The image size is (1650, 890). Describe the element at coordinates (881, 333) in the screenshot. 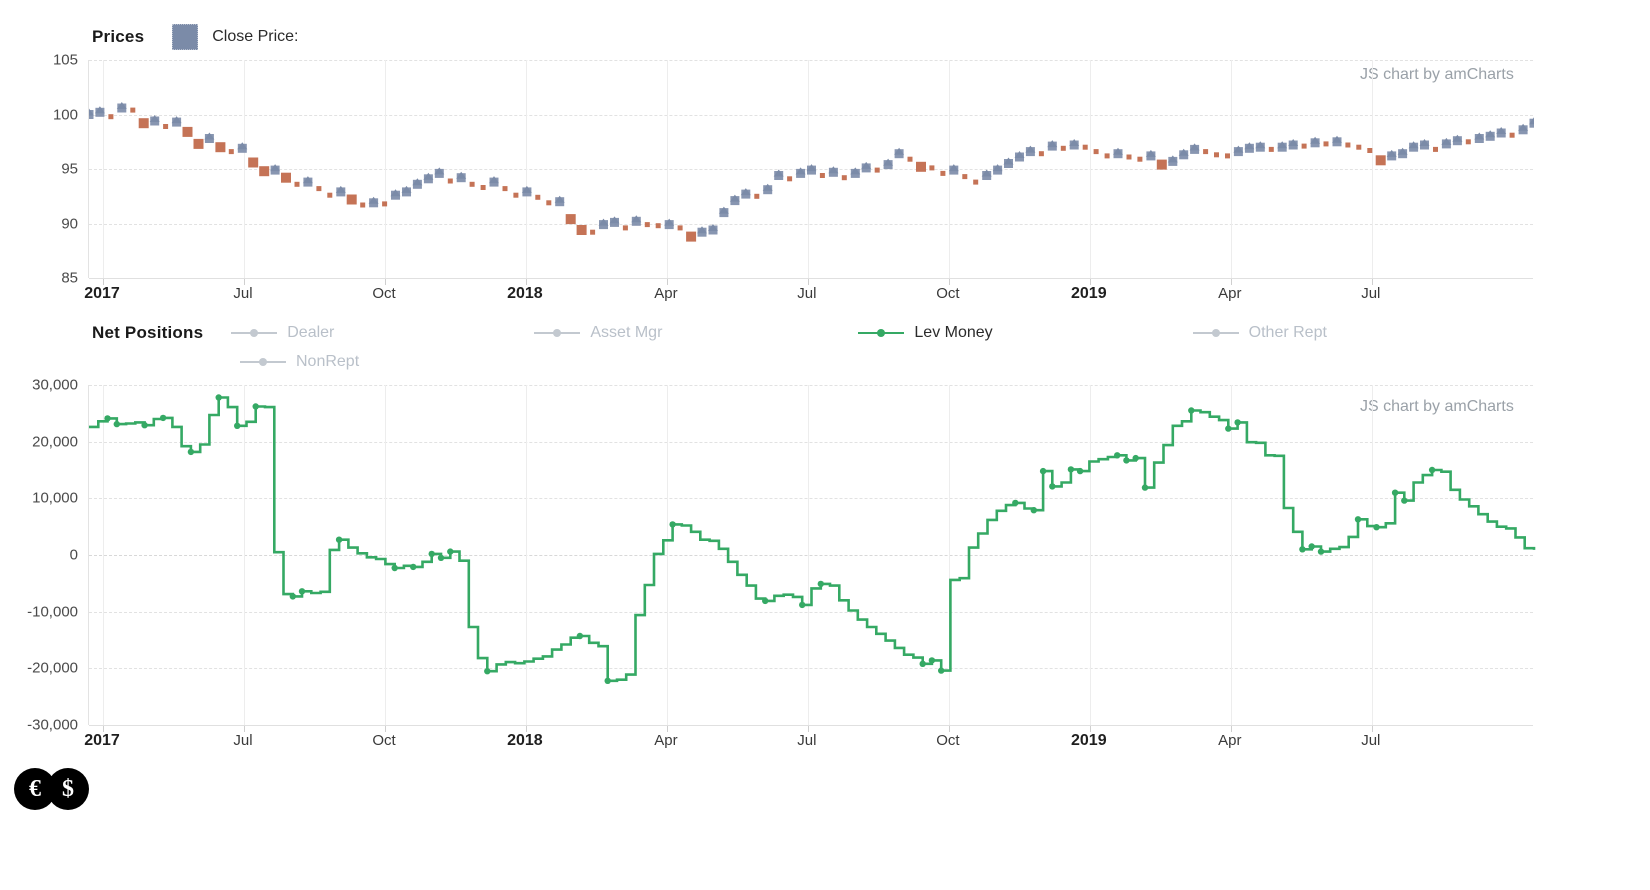

I see `lev-money-line-icon` at that location.